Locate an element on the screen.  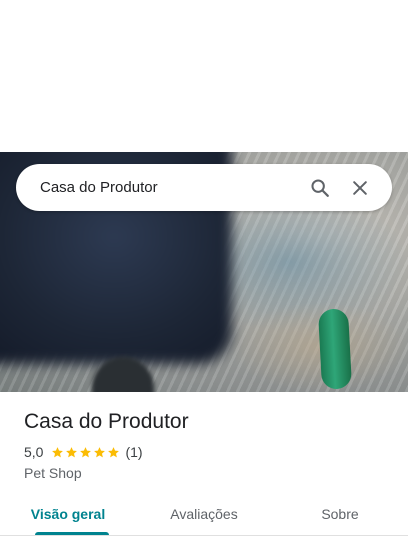
rating-row: 5,0 (1) is located at coordinates (83, 452).